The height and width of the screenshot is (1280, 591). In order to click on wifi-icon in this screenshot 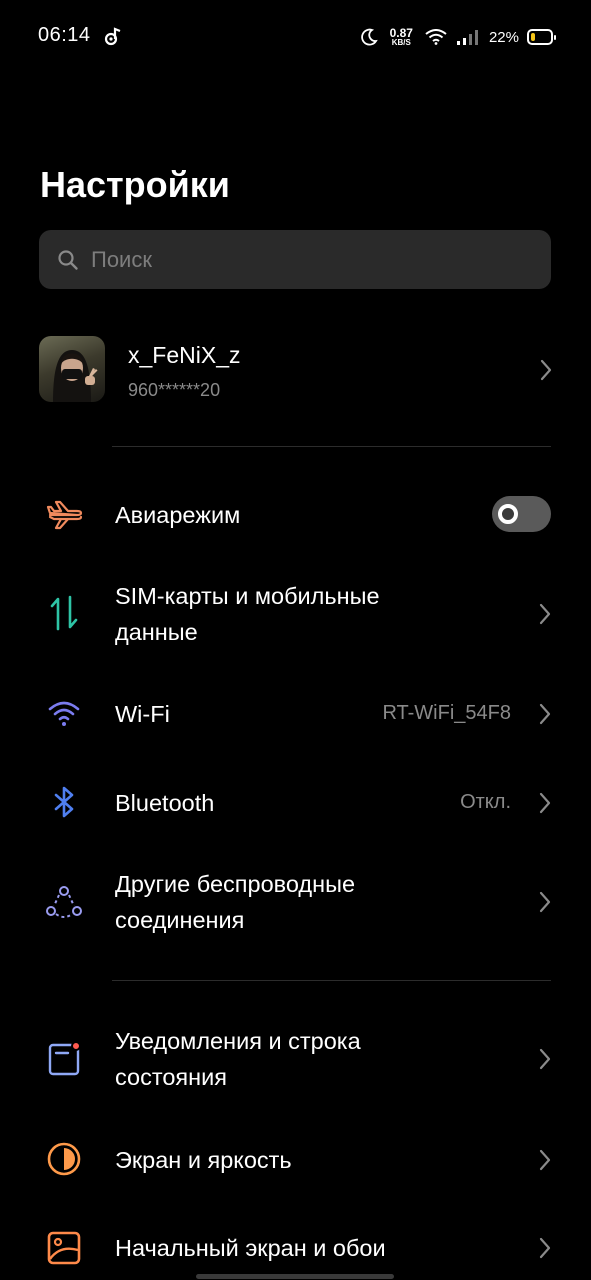, I will do `click(64, 713)`.